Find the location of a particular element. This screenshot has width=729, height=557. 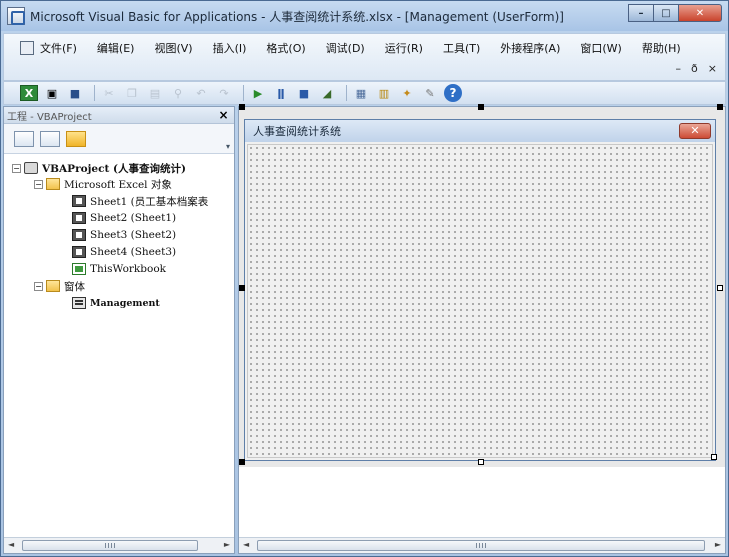

tree-node-label: Sheet4 (Sheet3) is located at coordinates (133, 252).